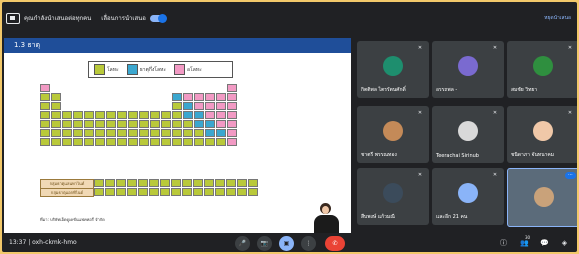 The width and height of the screenshot is (579, 254). What do you see at coordinates (378, 217) in the screenshot?
I see `participant-name: สืบพงษ์ แก้วมณี` at bounding box center [378, 217].